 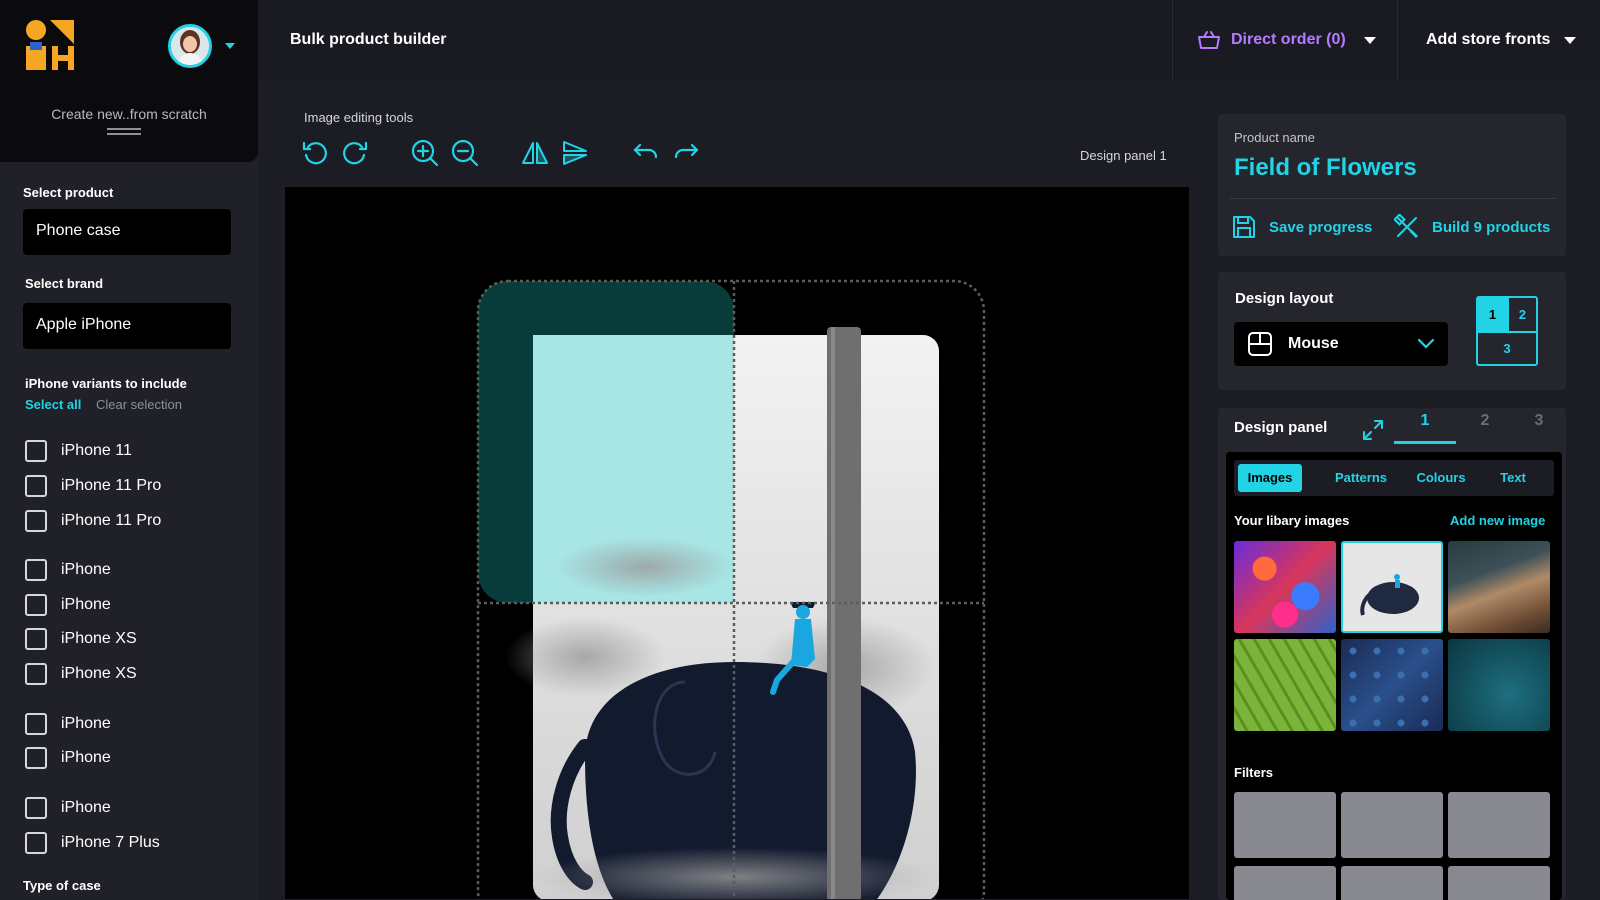 I want to click on tab-text: Text, so click(x=1513, y=478).